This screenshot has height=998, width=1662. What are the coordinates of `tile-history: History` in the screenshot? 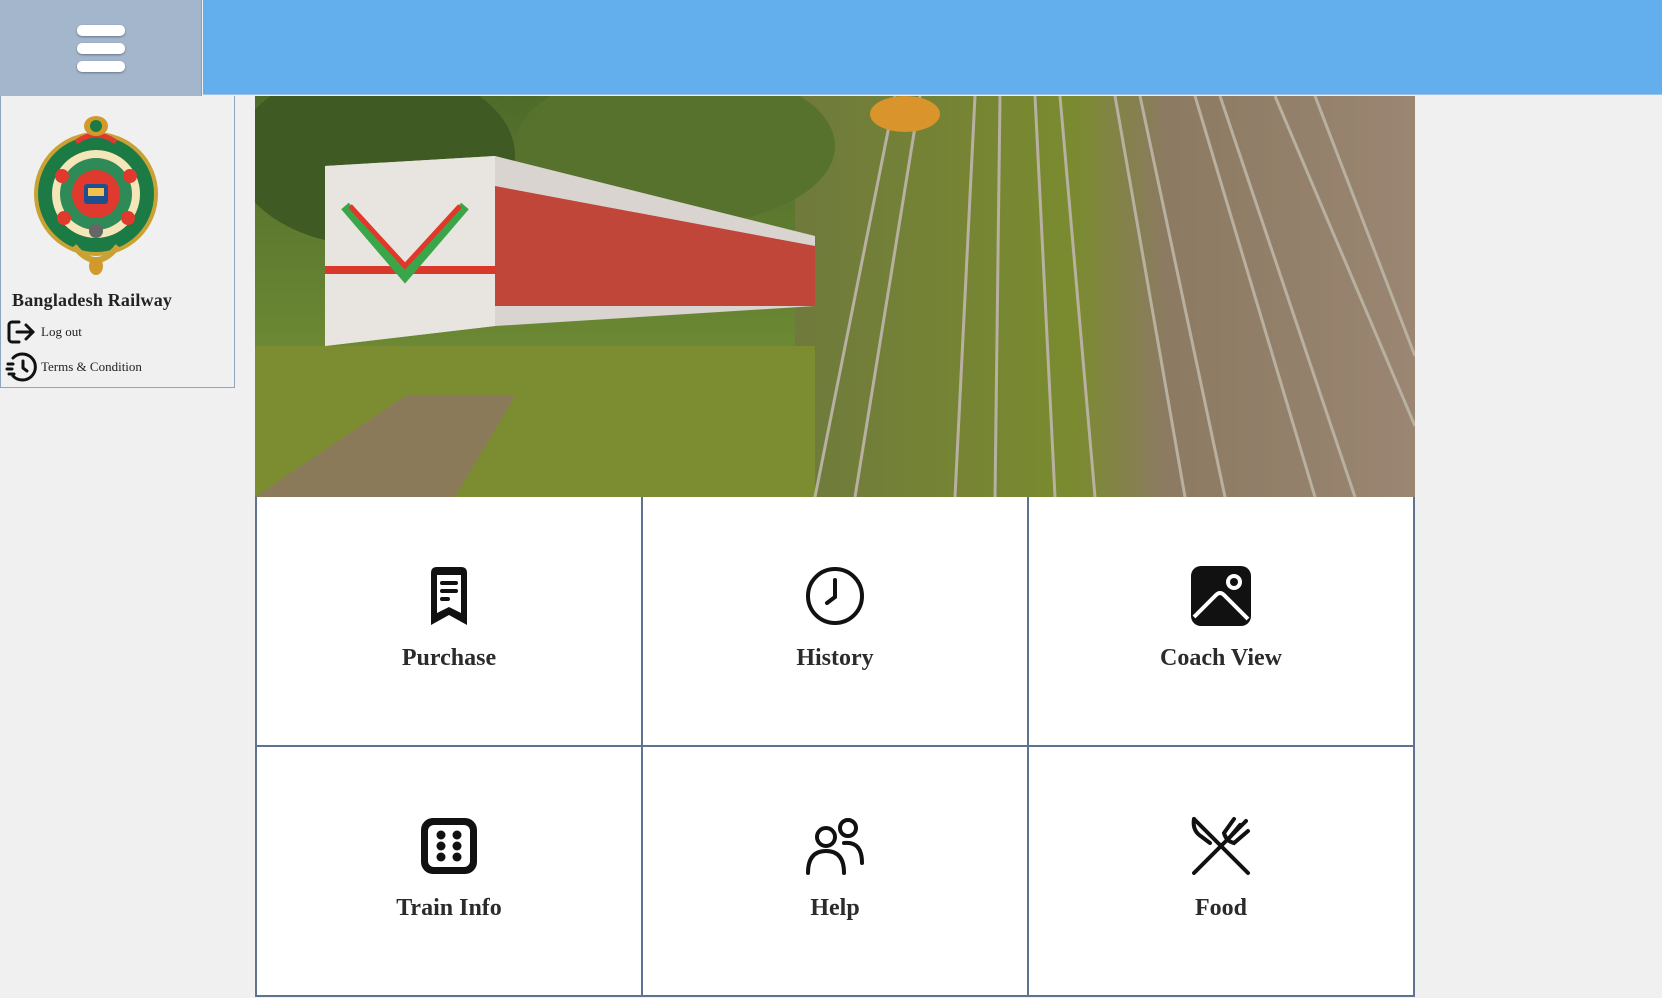 It's located at (836, 622).